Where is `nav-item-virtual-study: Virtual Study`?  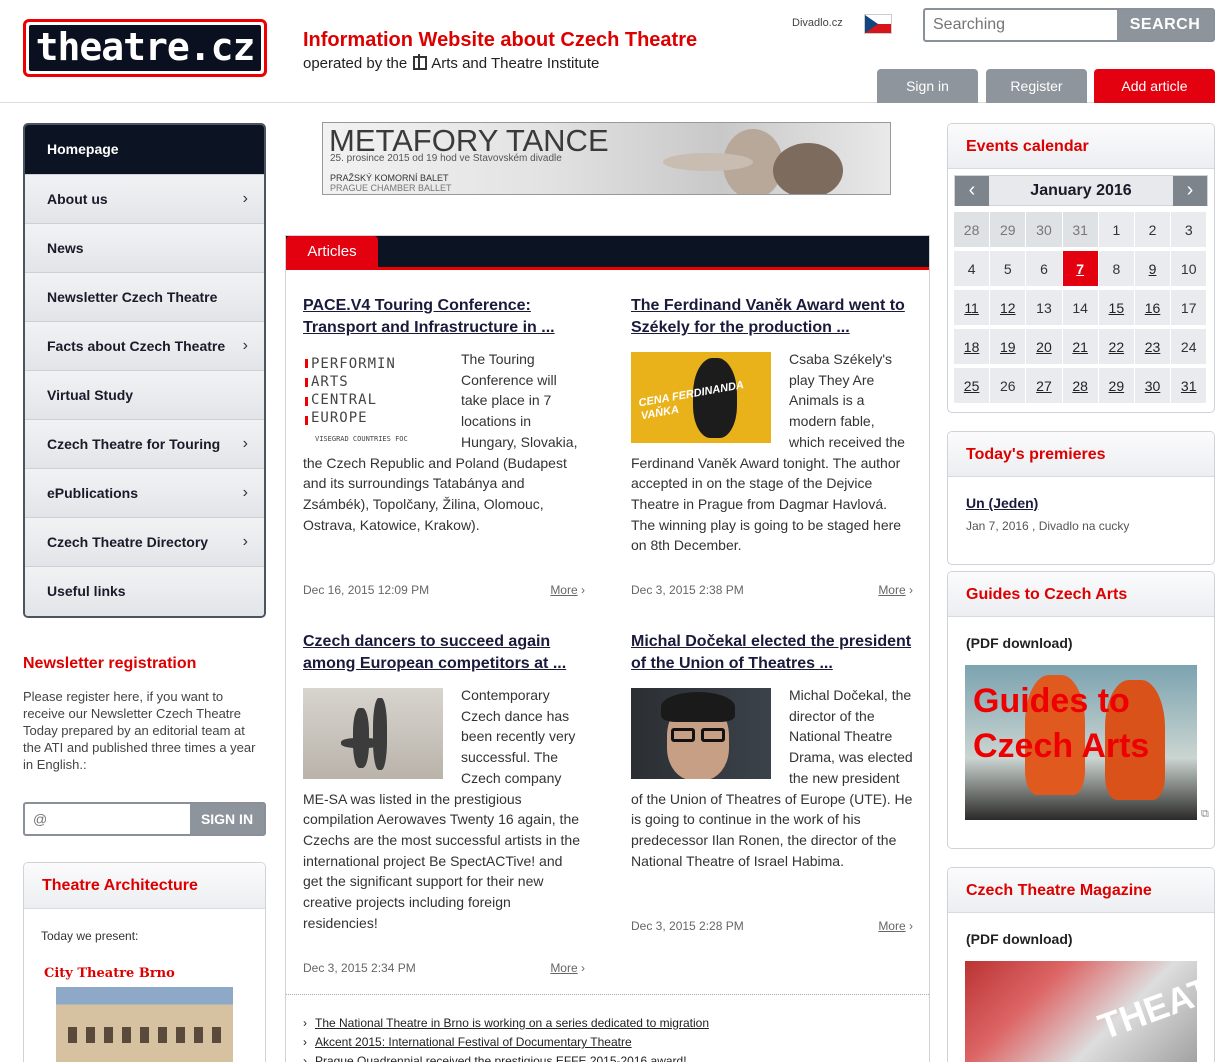
nav-item-virtual-study: Virtual Study is located at coordinates (144, 395).